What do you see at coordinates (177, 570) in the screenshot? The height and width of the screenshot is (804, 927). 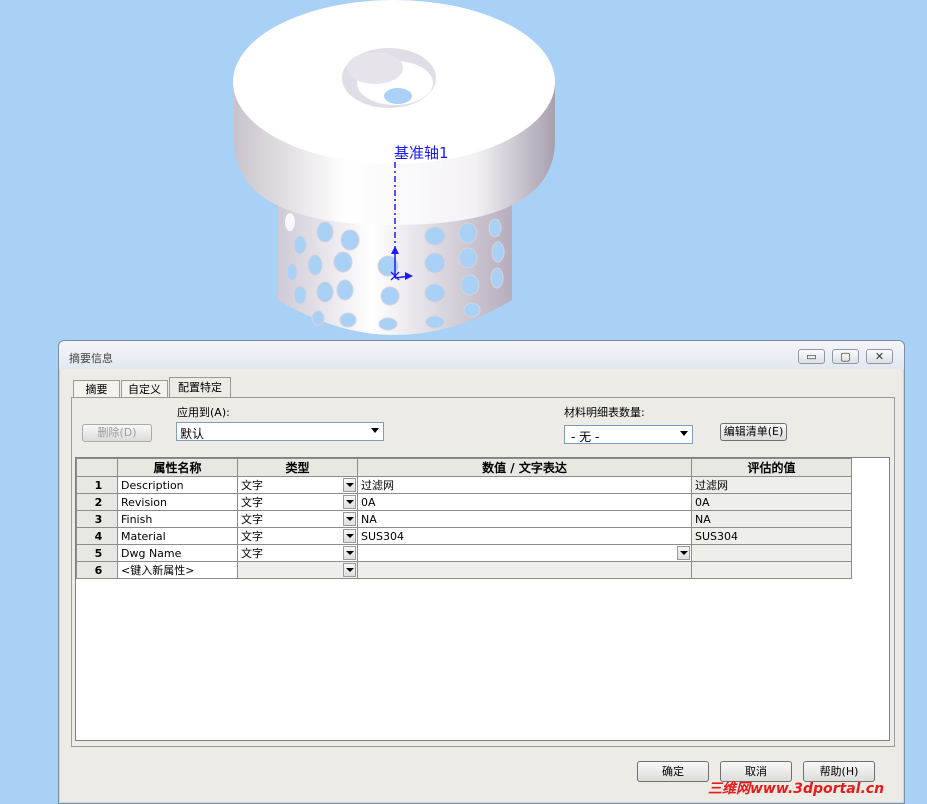 I see `new-property-cell: <键入新属性>` at bounding box center [177, 570].